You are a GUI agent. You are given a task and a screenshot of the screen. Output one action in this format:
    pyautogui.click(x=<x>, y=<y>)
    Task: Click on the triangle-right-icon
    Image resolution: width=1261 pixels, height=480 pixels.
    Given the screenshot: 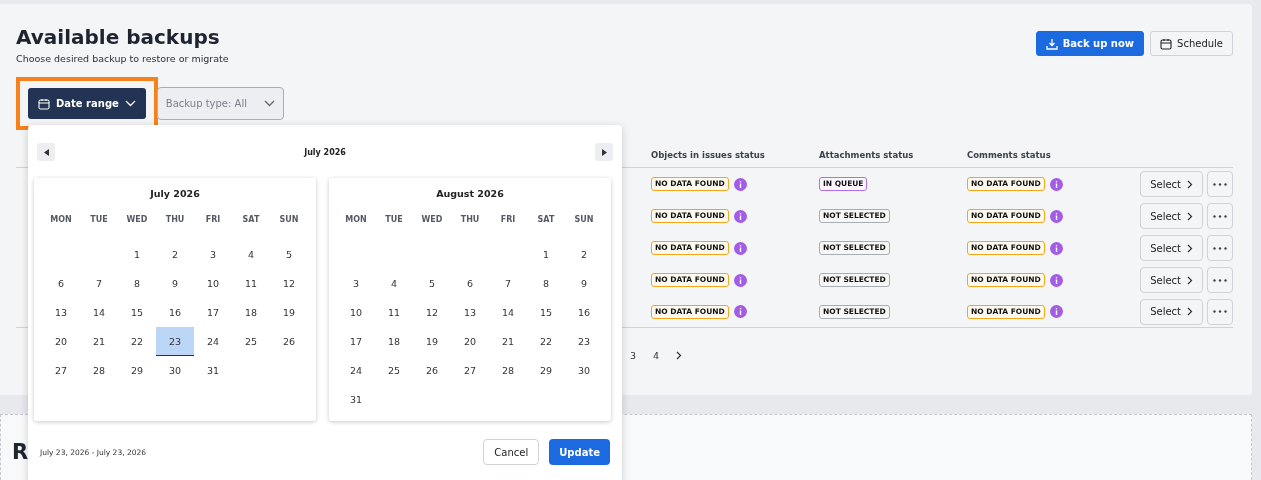 What is the action you would take?
    pyautogui.click(x=604, y=152)
    